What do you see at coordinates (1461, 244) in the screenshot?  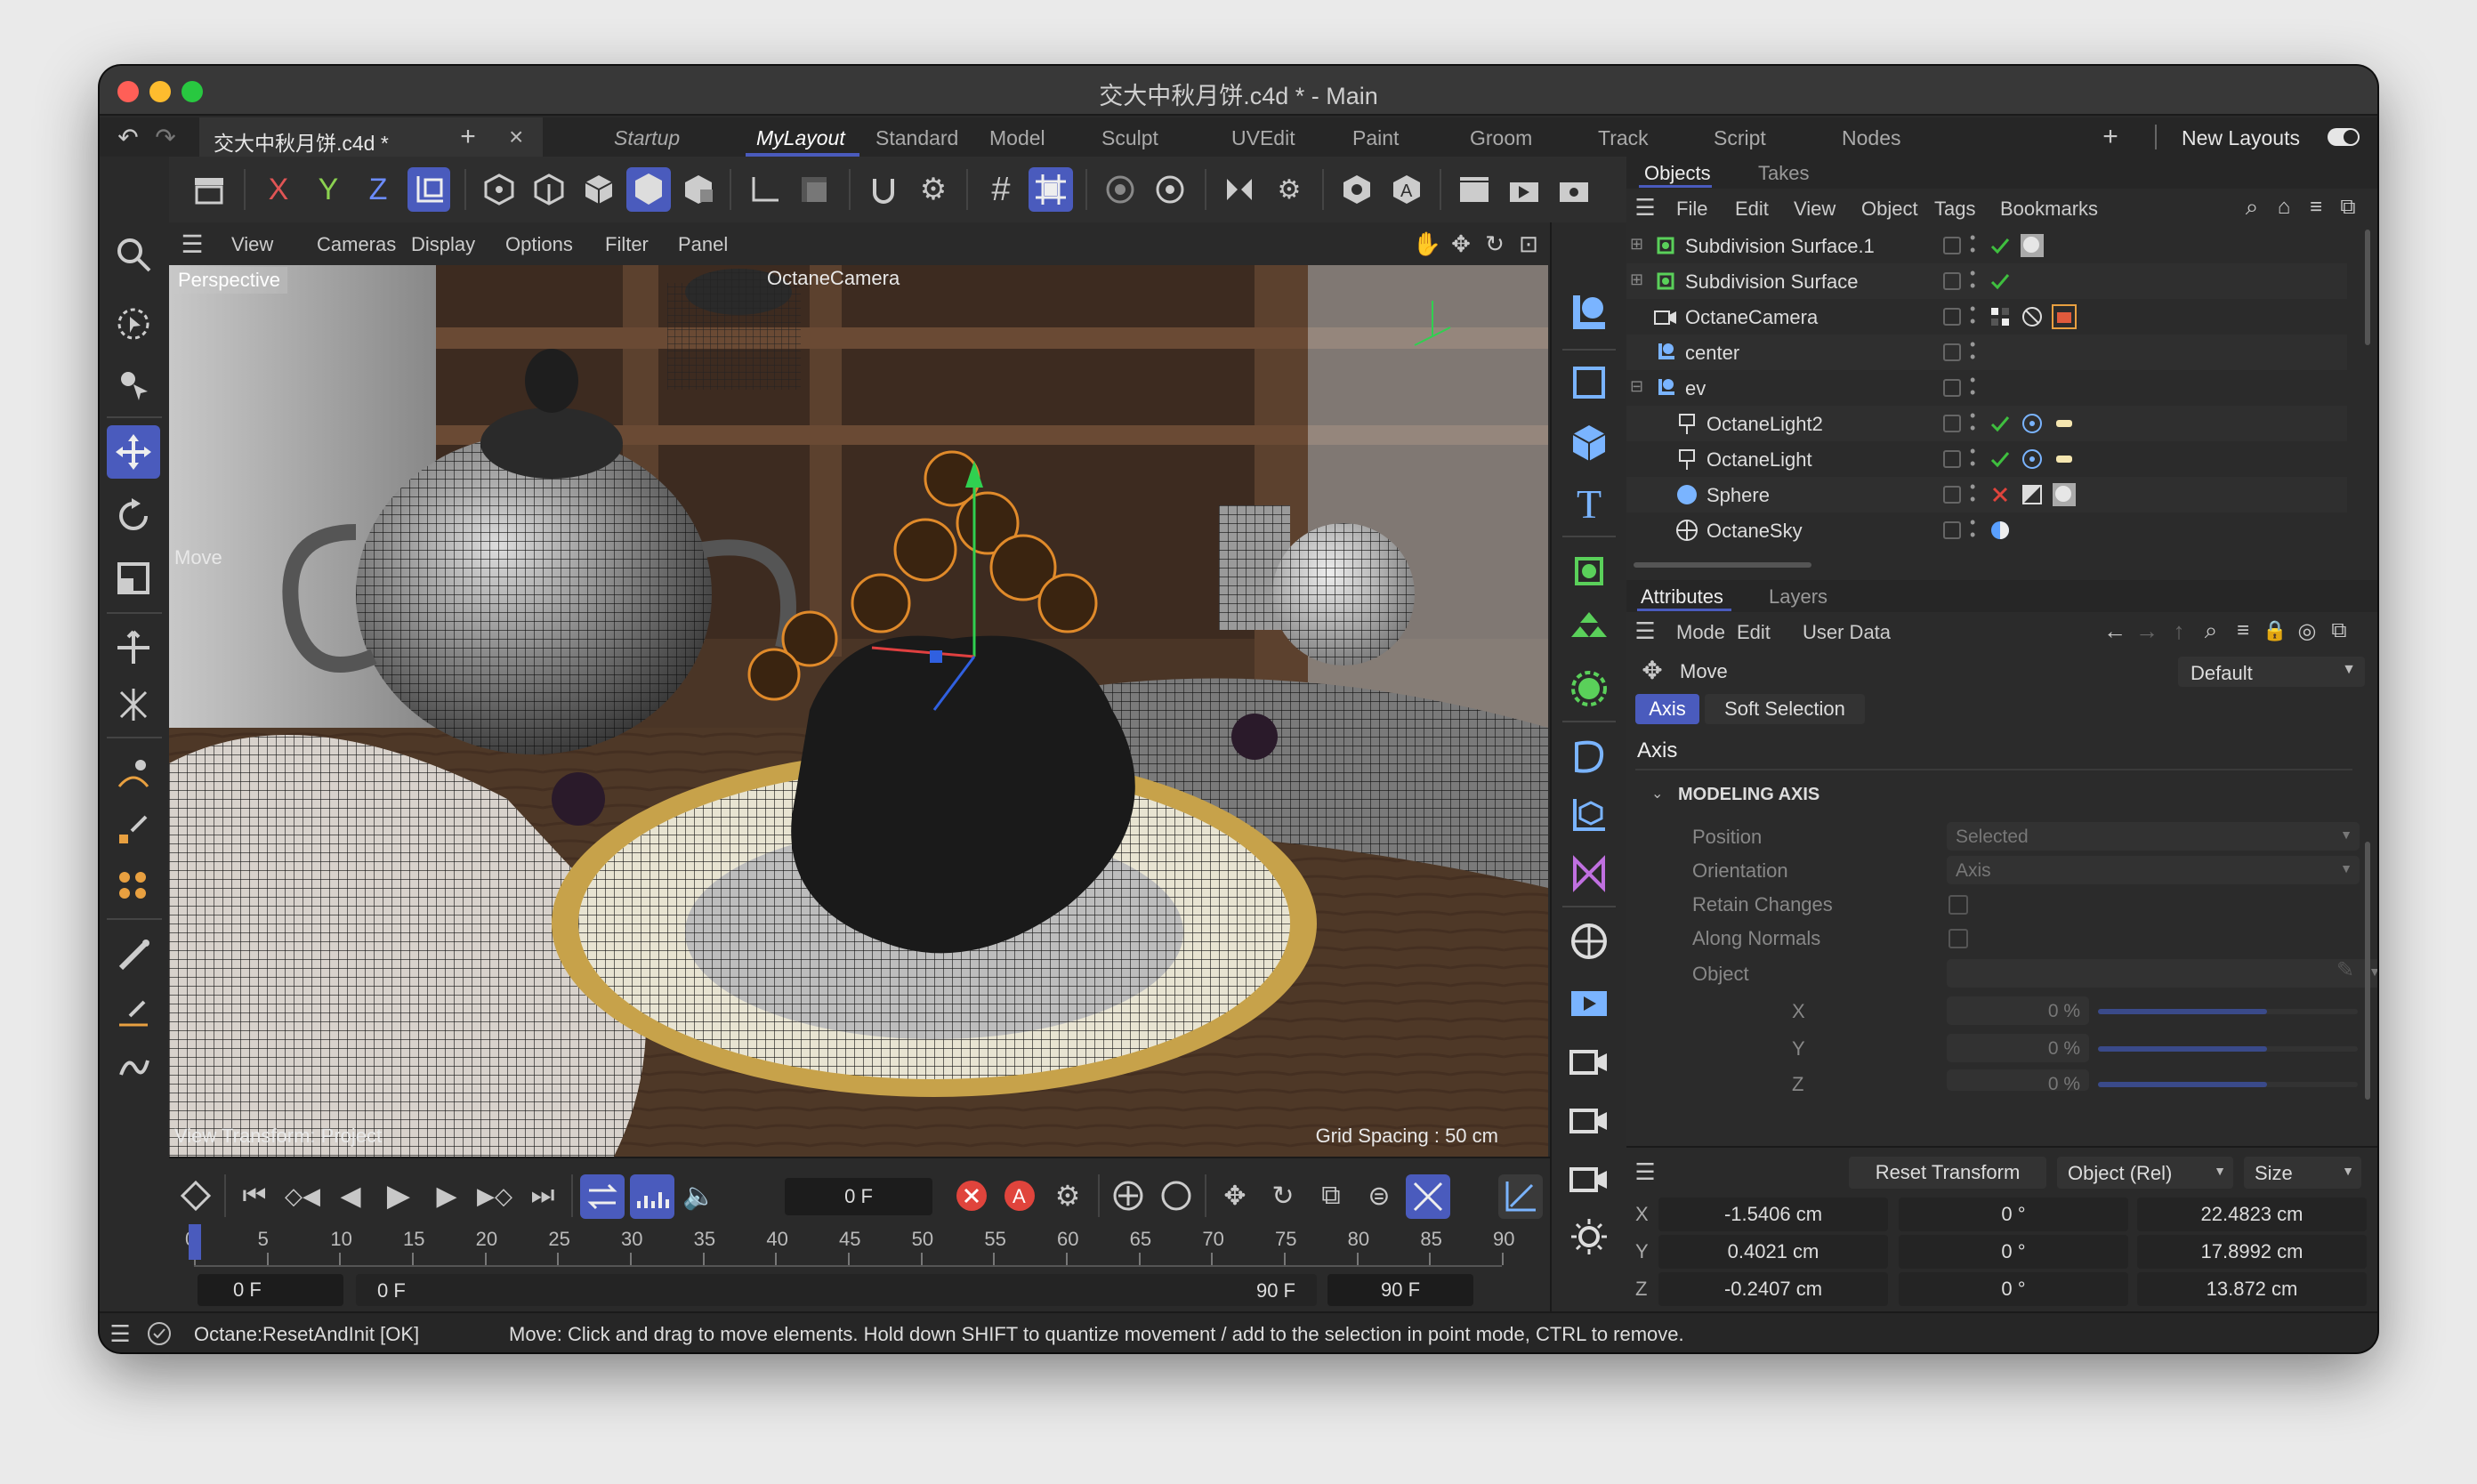 I see `move-view-icon: ✥` at bounding box center [1461, 244].